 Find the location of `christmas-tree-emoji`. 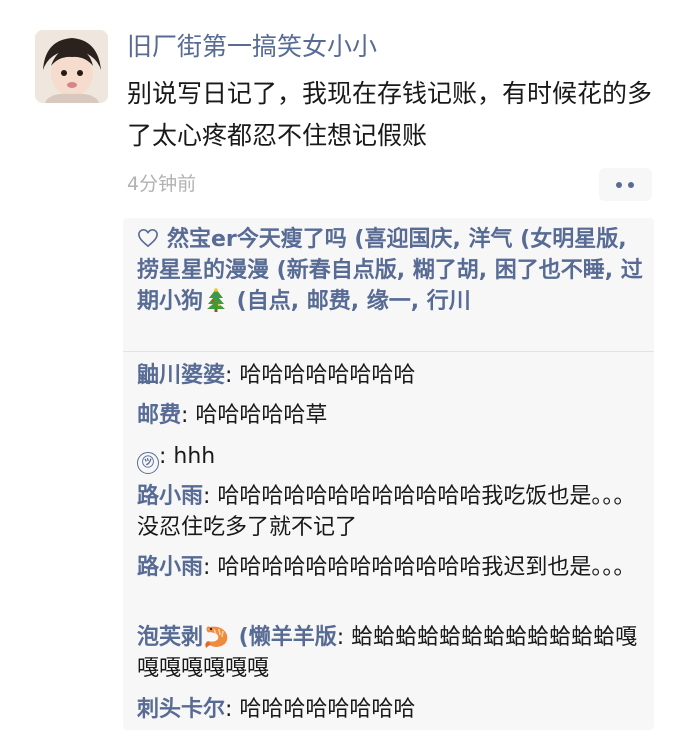

christmas-tree-emoji is located at coordinates (216, 300).